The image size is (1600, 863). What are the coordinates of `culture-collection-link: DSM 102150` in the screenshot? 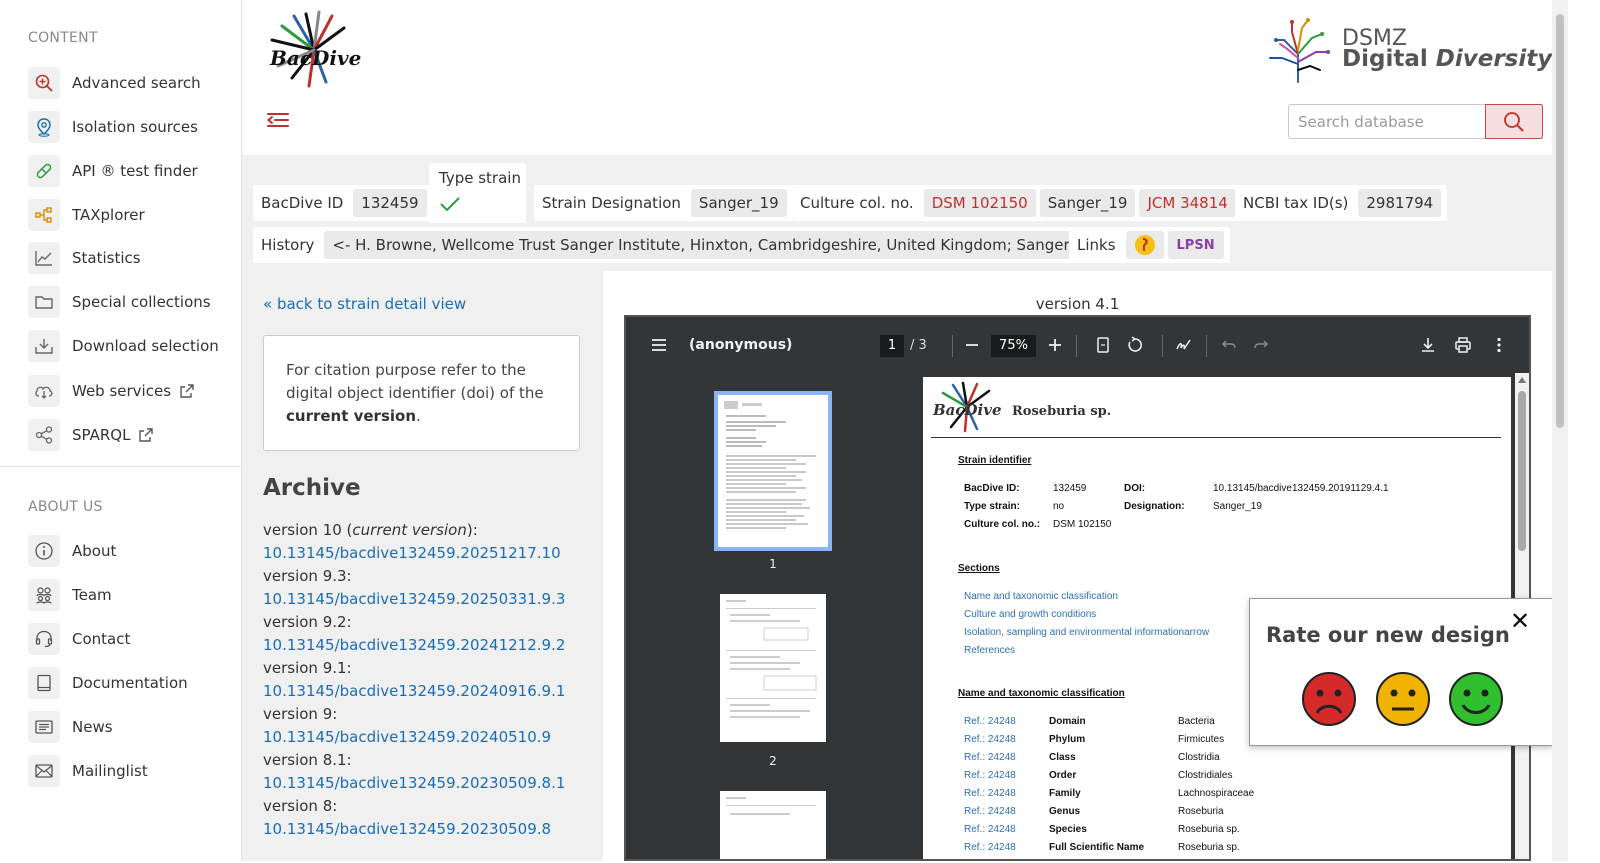 It's located at (979, 203).